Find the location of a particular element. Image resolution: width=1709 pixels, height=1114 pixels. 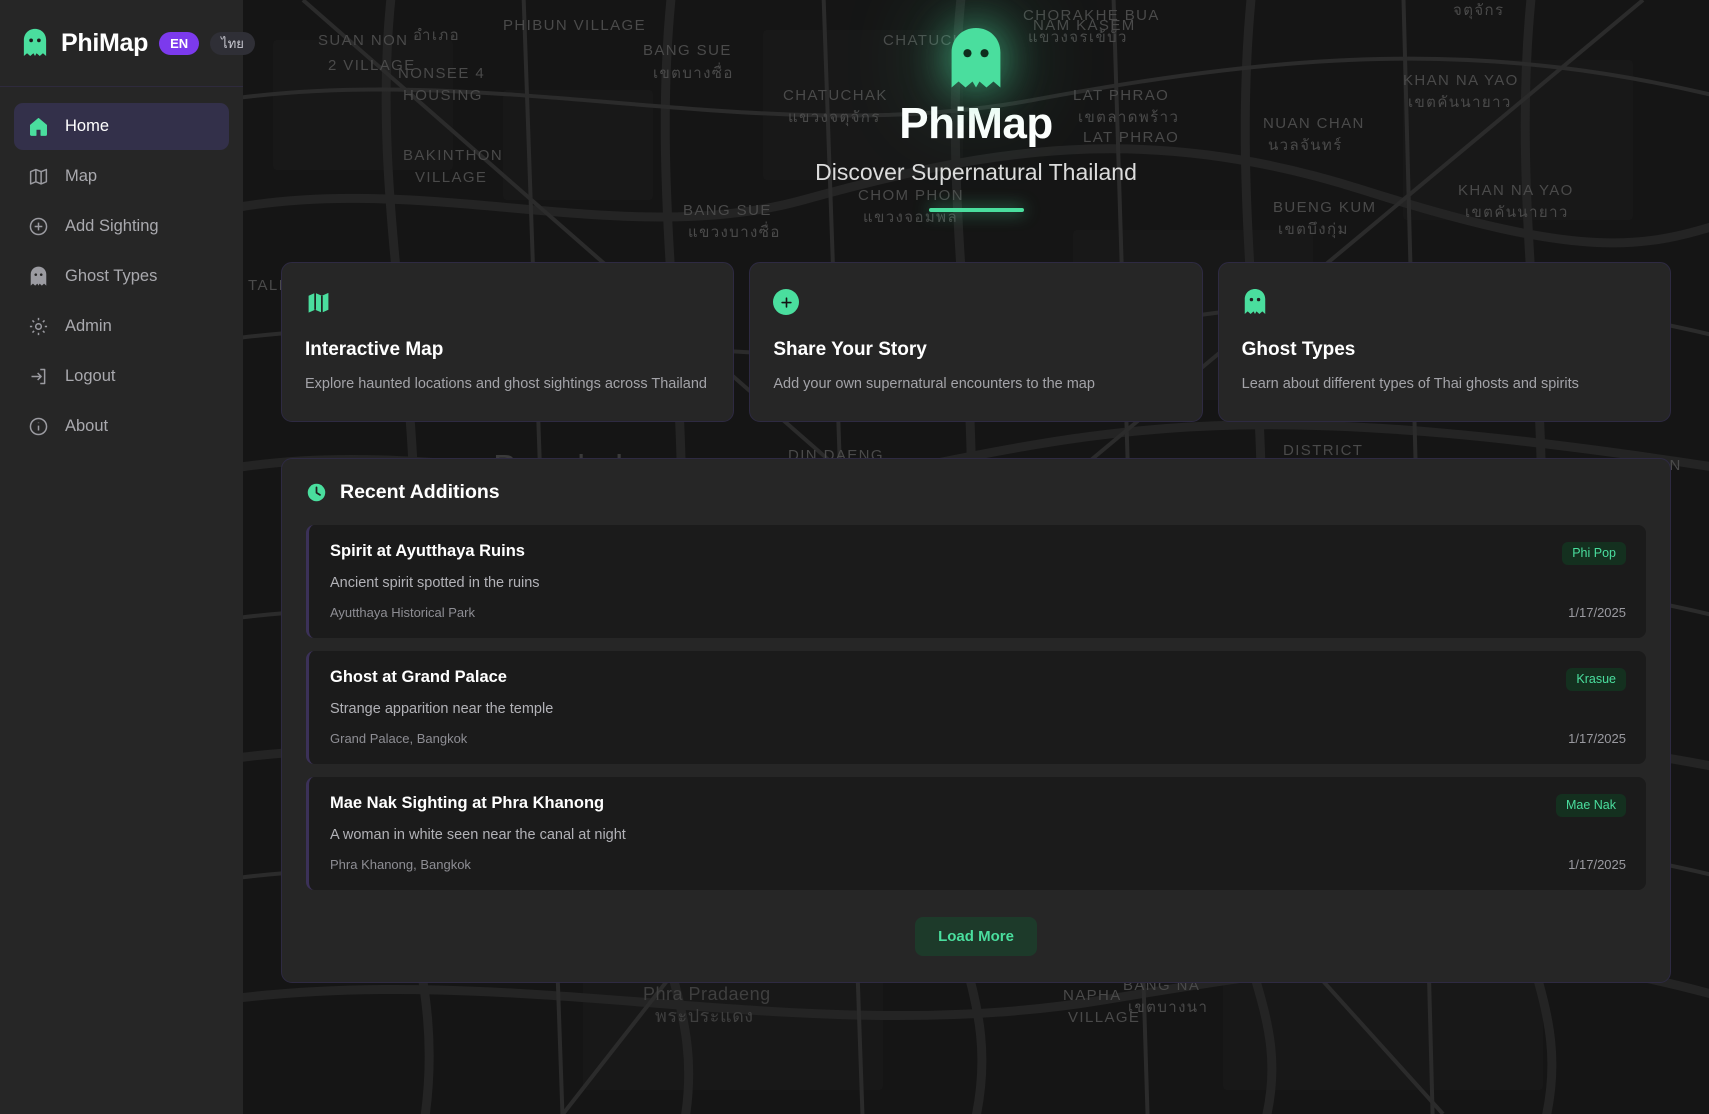

status-badge: Phi Pop is located at coordinates (1594, 554).